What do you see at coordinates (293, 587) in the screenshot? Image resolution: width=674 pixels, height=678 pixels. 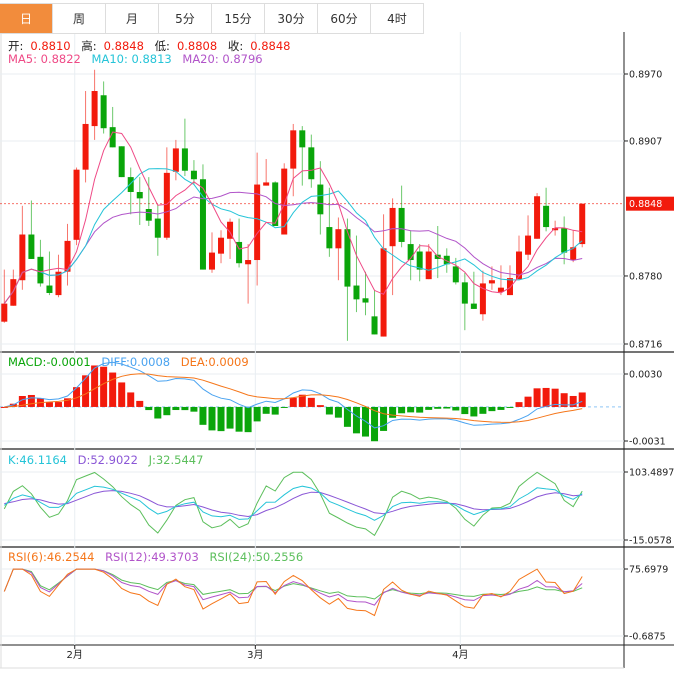 I see `rsi12-line` at bounding box center [293, 587].